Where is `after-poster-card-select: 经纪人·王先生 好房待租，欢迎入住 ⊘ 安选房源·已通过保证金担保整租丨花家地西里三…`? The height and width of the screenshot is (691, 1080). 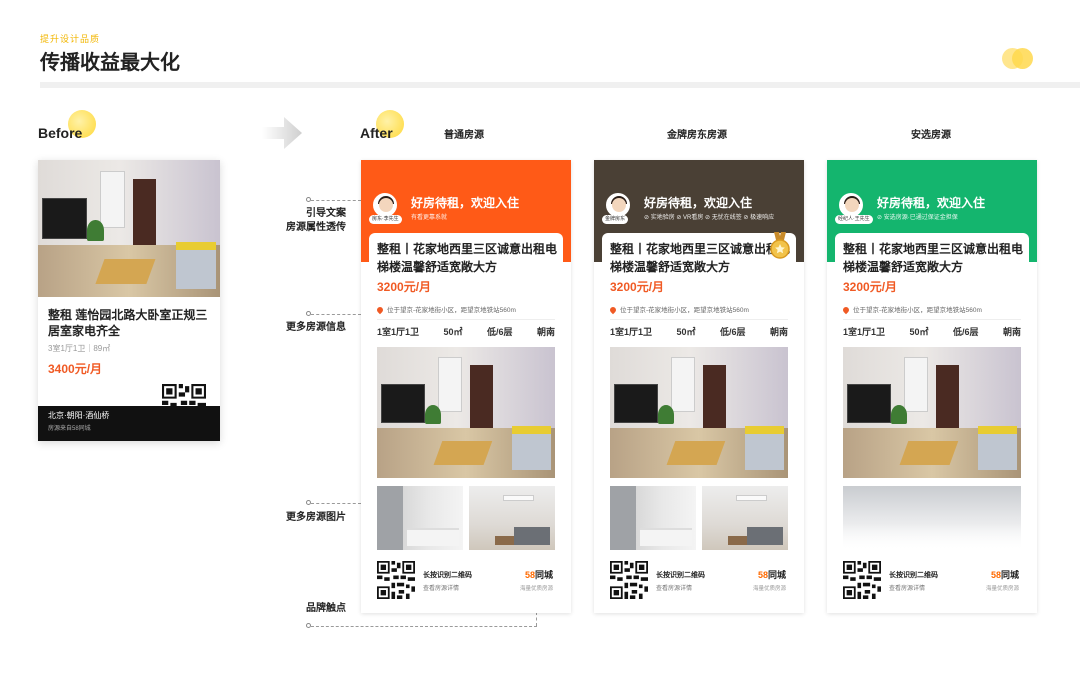
after-poster-card-select: 经纪人·王先生 好房待租，欢迎入住 ⊘ 安选房源·已通过保证金担保整租丨花家地西里三… is located at coordinates (932, 386).